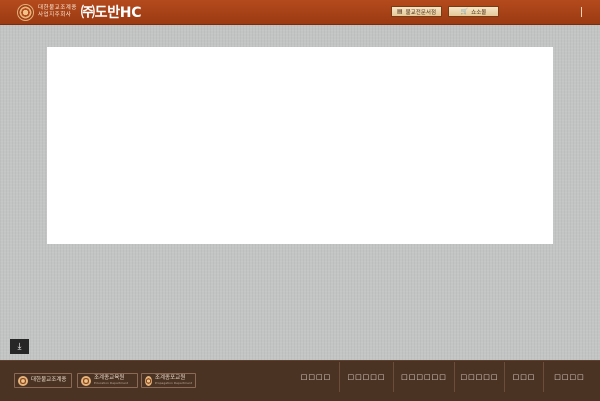 This screenshot has height=401, width=600. Describe the element at coordinates (300, 12) in the screenshot. I see `site-header: 대한불교조계종 사업지주회사 ㈜도반HC ▤ 불교전문서점 🛒 쇼소몰` at that location.